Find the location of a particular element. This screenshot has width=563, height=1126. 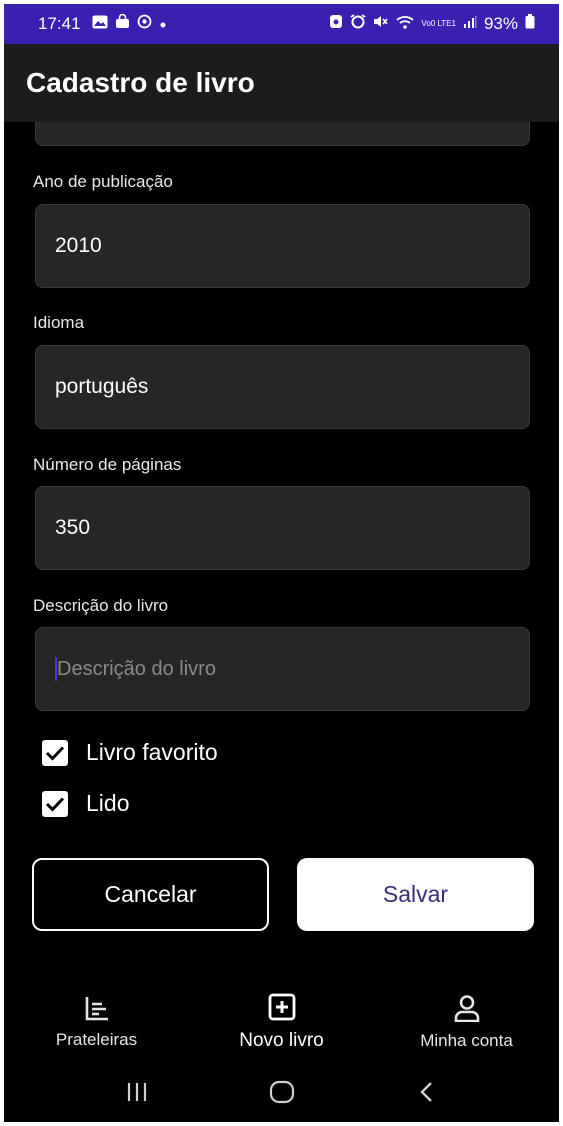

sync-notification-icon is located at coordinates (144, 24).